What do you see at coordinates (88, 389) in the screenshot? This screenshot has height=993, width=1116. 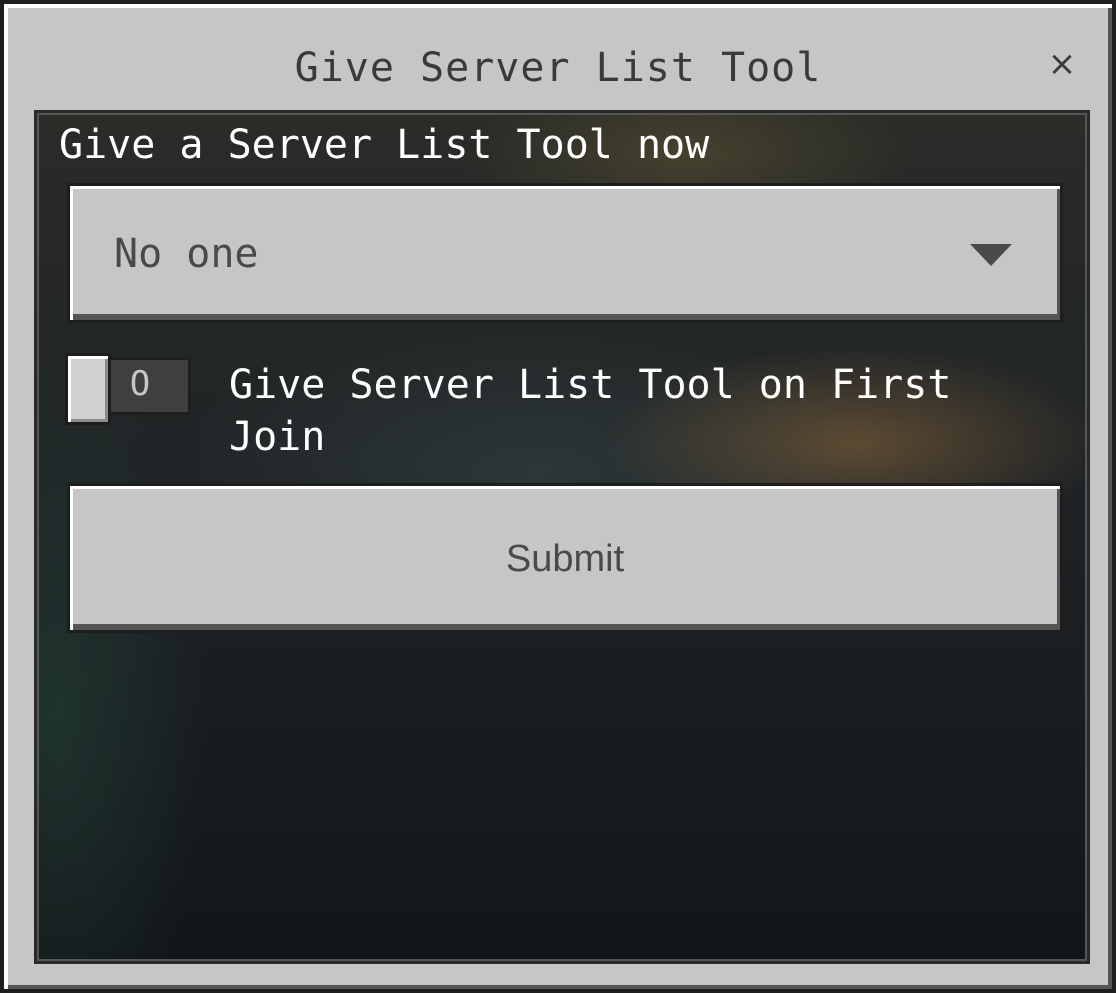 I see `toggle-knob` at bounding box center [88, 389].